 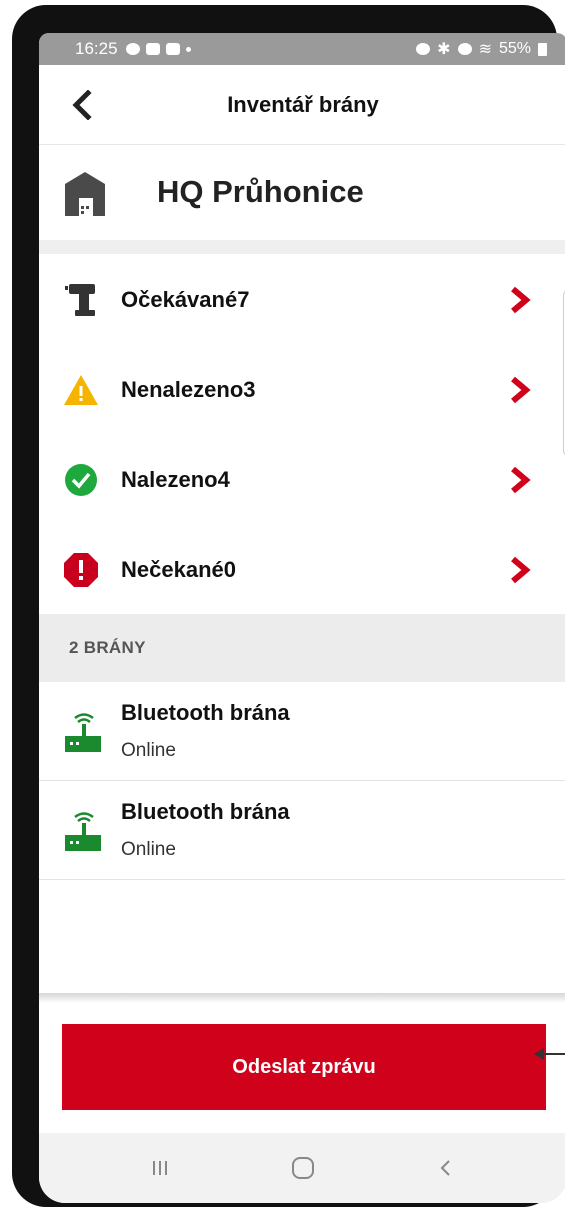 What do you see at coordinates (302, 480) in the screenshot?
I see `status-row-found: Nalezeno4` at bounding box center [302, 480].